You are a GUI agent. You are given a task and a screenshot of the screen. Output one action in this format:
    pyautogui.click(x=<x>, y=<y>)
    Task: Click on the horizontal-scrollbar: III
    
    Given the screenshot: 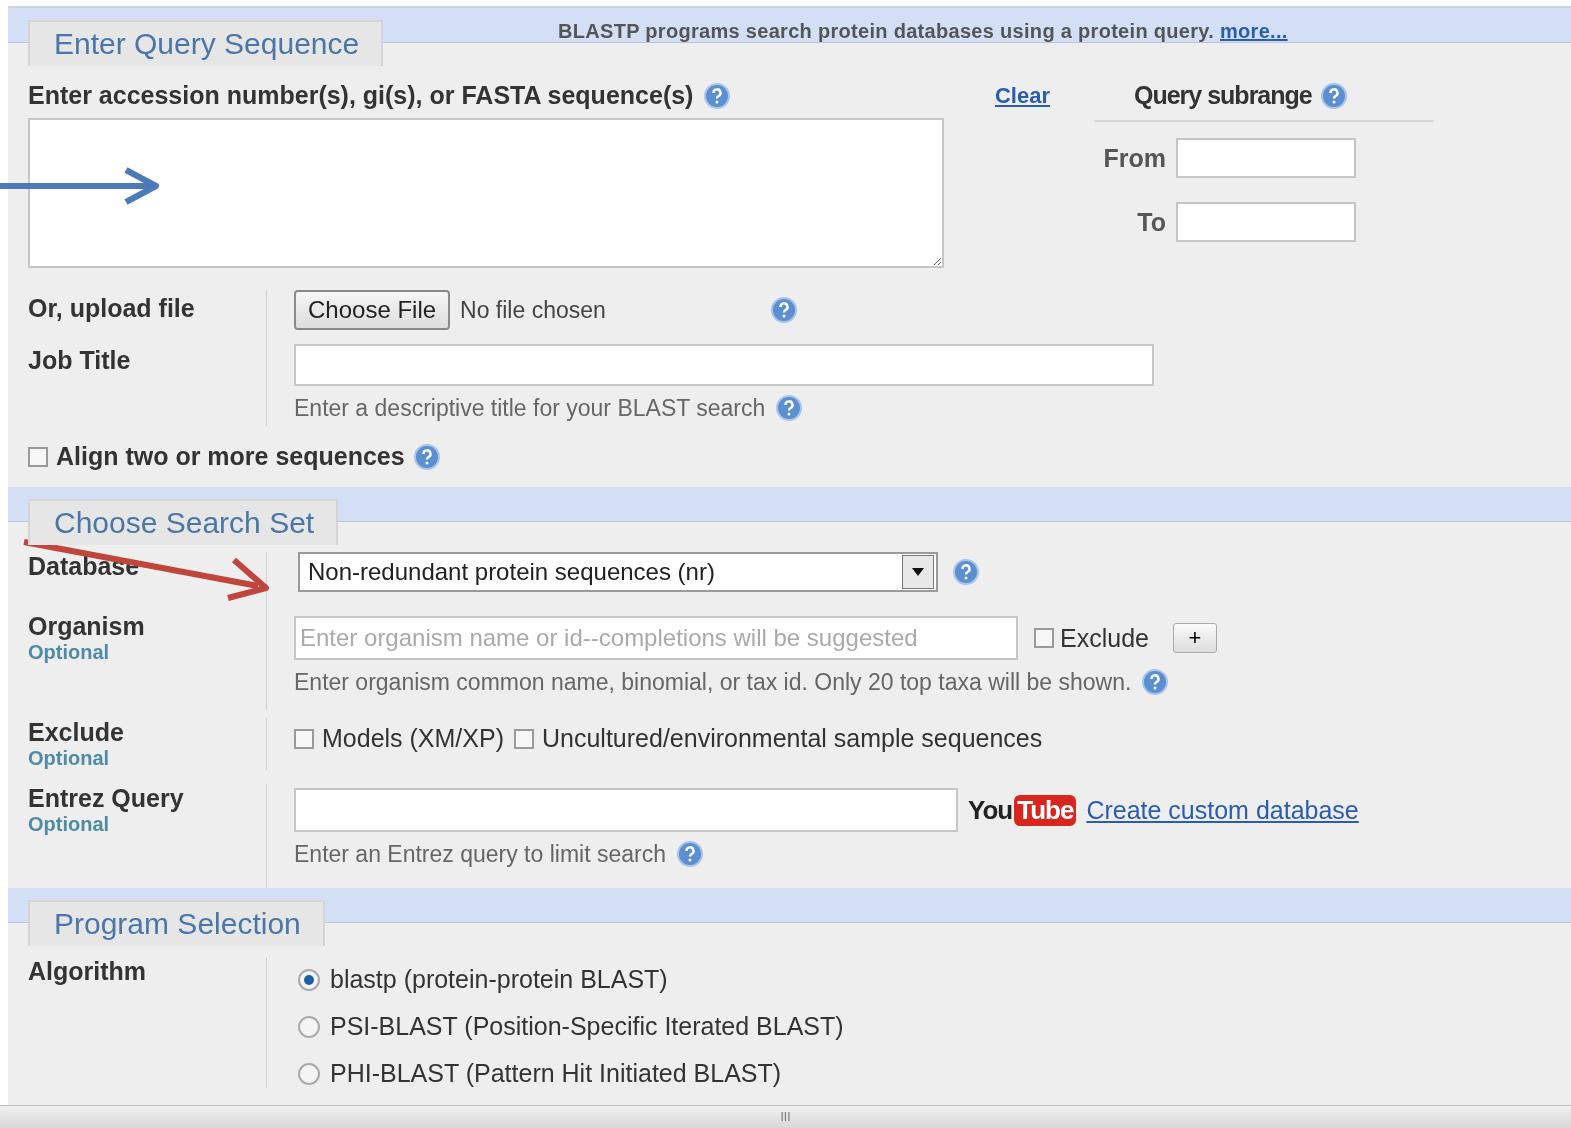 What is the action you would take?
    pyautogui.click(x=785, y=1116)
    